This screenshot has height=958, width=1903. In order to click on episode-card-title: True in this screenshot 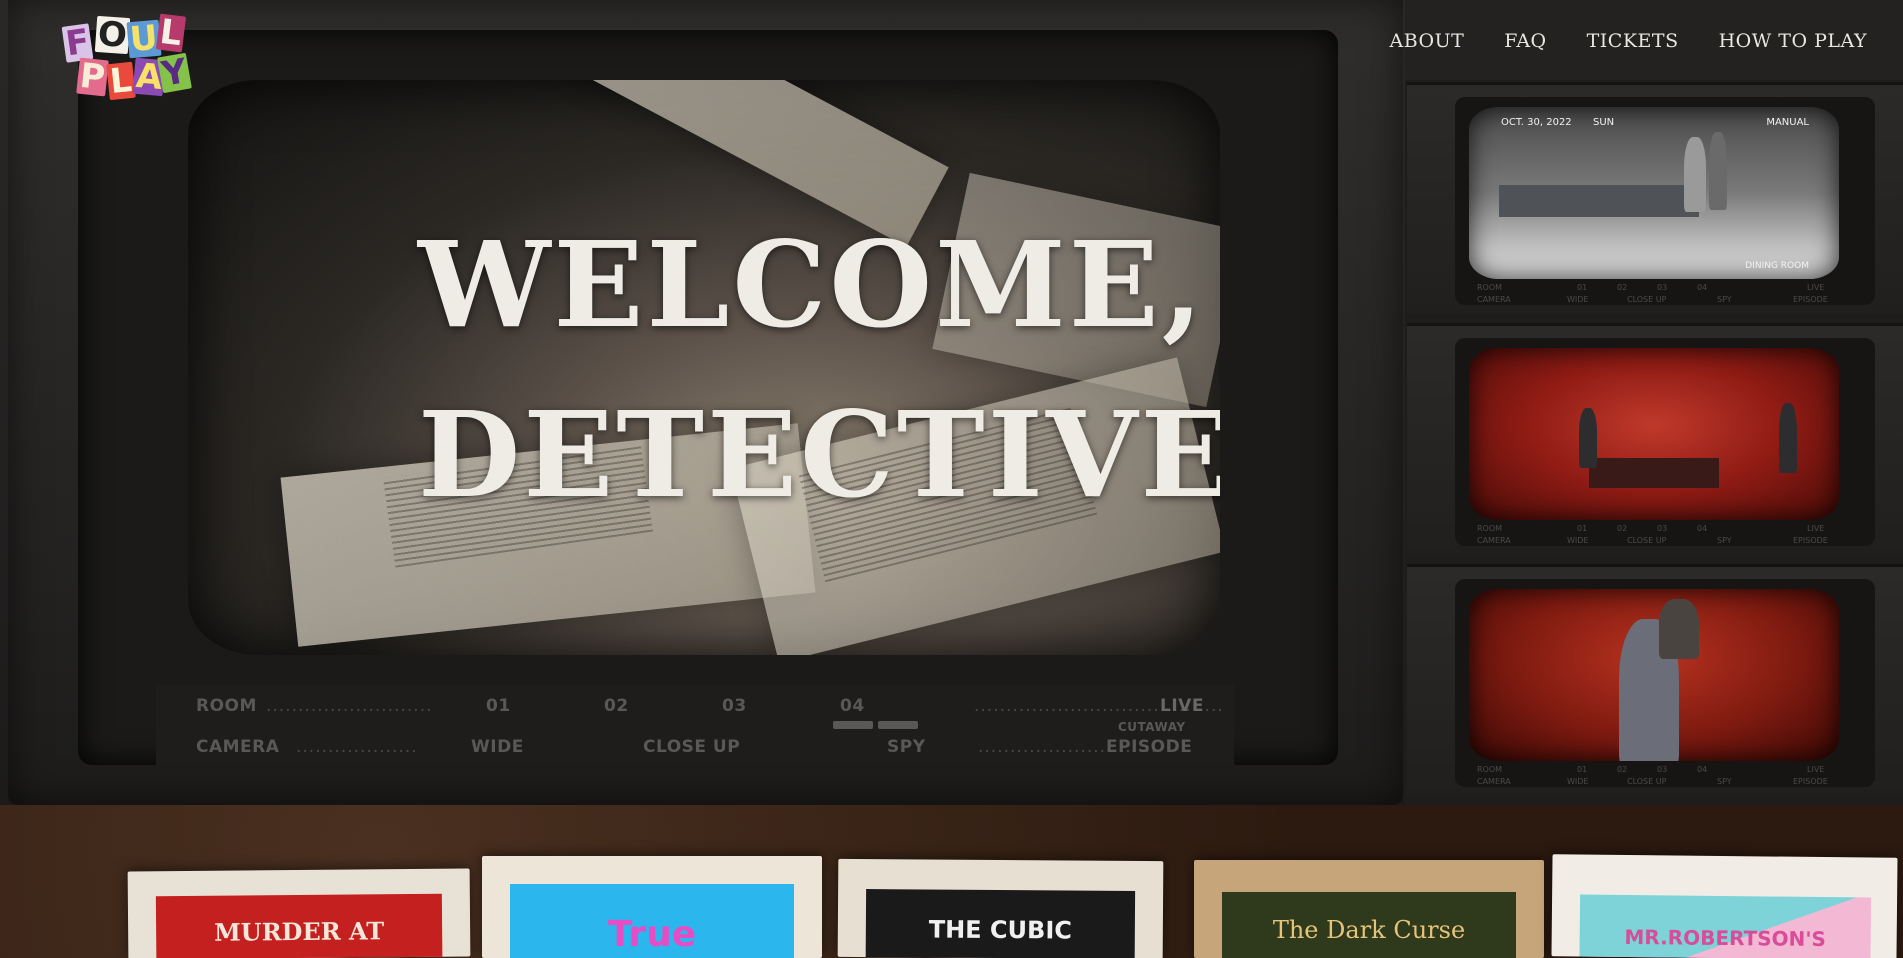, I will do `click(652, 934)`.